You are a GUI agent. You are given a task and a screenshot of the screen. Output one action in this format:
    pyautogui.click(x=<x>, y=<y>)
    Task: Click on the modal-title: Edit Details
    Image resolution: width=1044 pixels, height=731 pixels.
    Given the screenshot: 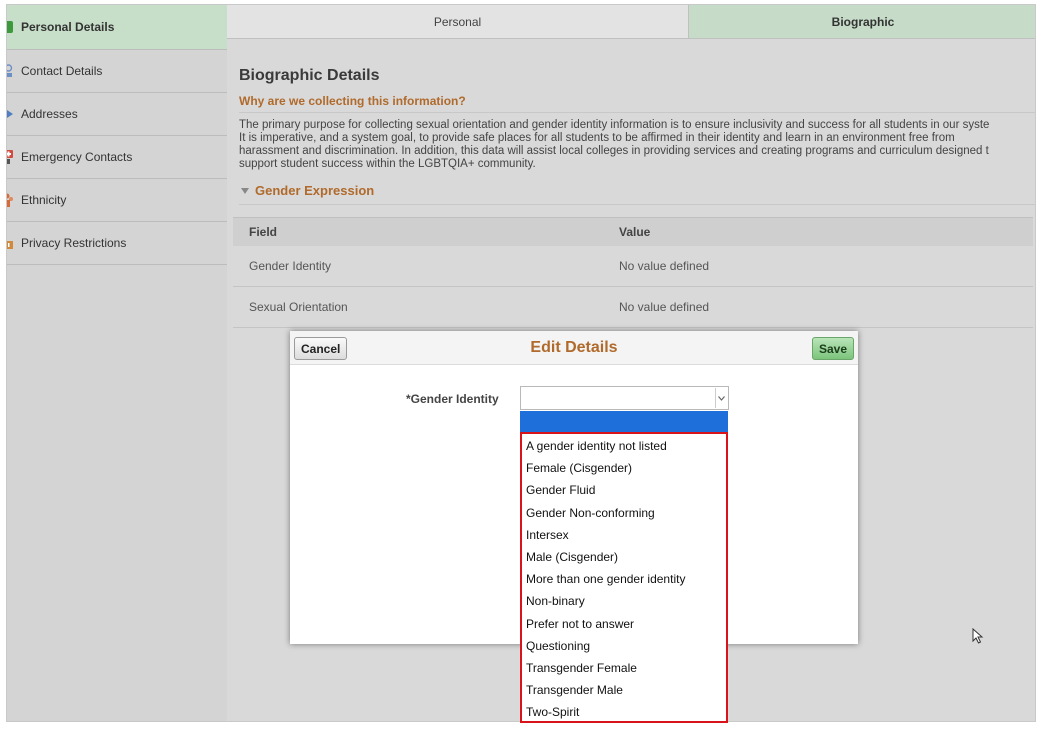 What is the action you would take?
    pyautogui.click(x=574, y=347)
    